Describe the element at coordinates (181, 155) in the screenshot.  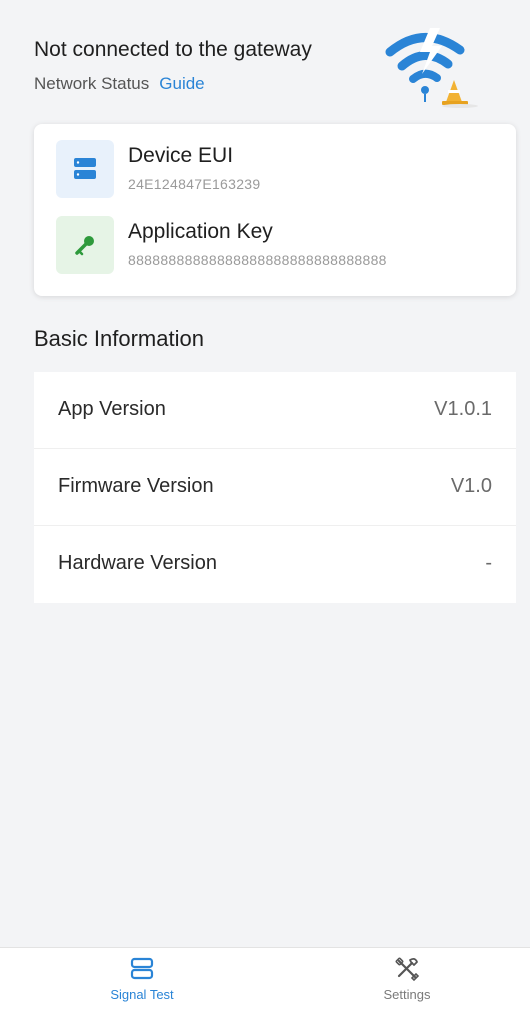
I see `device-eui-label: Device EUI` at that location.